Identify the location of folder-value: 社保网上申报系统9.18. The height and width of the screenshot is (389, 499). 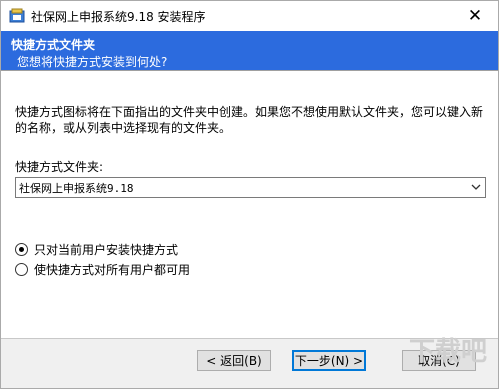
(76, 188).